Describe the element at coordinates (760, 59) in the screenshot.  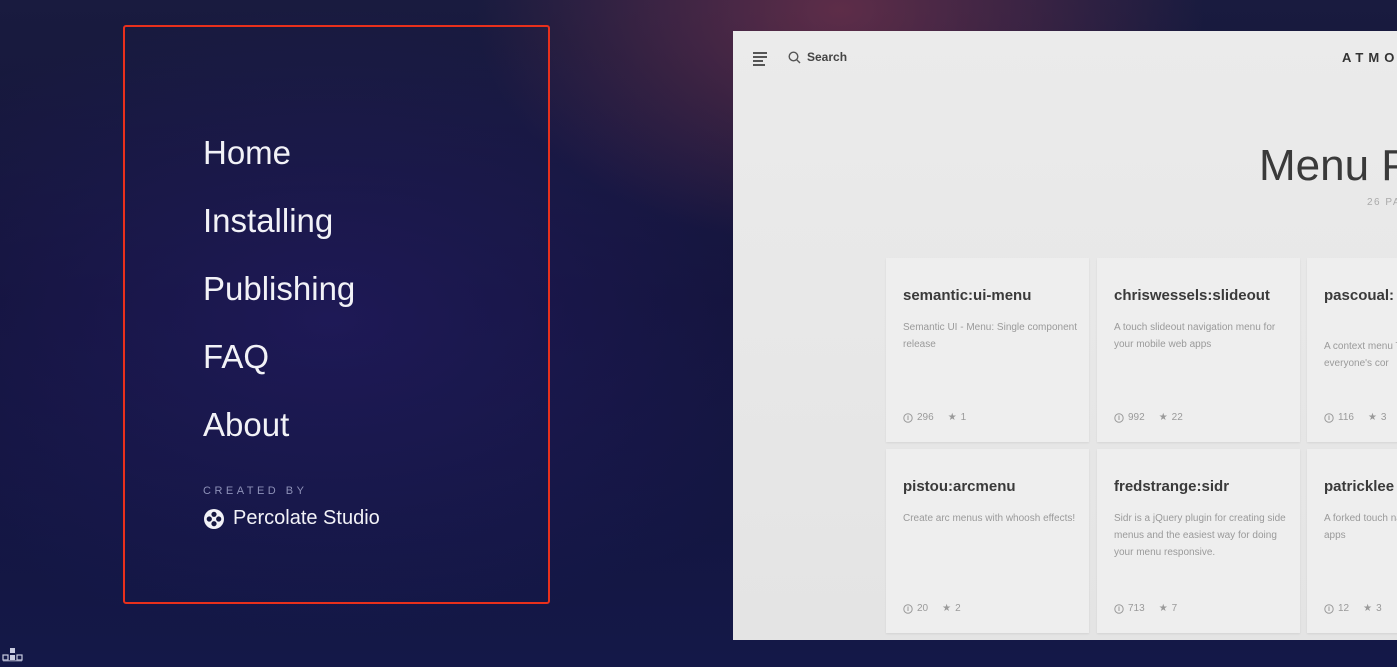
I see `menu-icon` at that location.